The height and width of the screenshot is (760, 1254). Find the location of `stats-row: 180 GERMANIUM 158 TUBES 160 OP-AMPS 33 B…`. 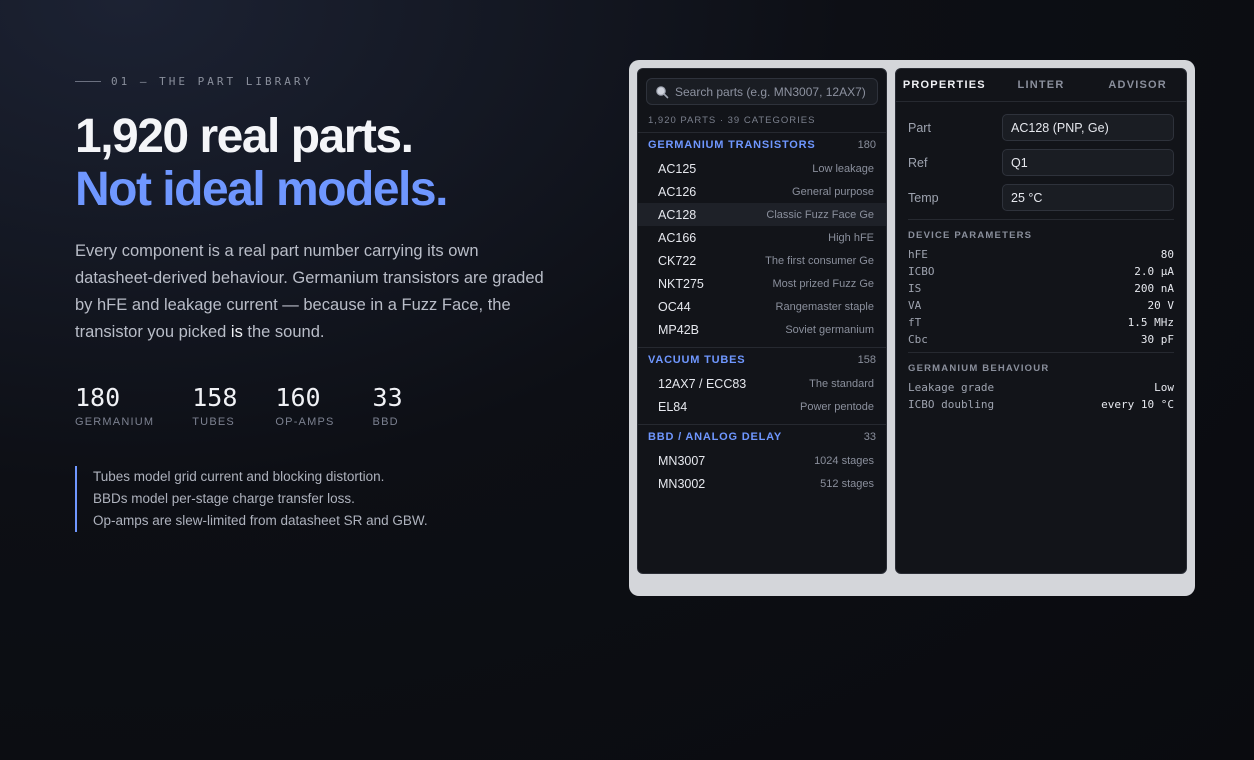

stats-row: 180 GERMANIUM 158 TUBES 160 OP-AMPS 33 B… is located at coordinates (325, 406).